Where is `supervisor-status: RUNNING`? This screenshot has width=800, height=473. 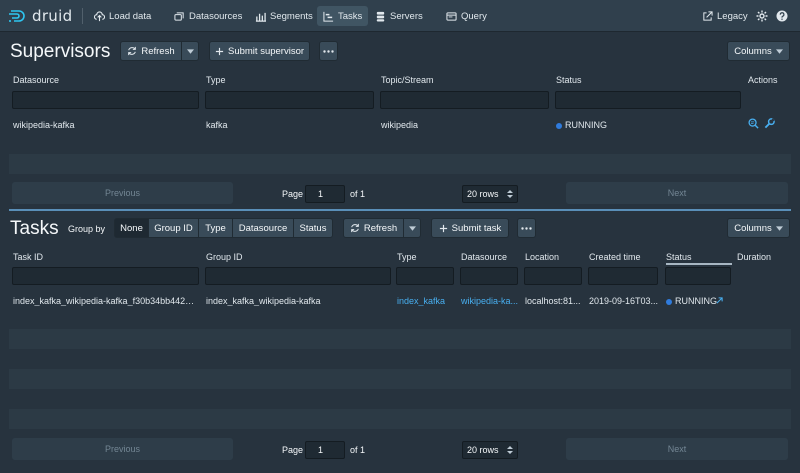 supervisor-status: RUNNING is located at coordinates (581, 125).